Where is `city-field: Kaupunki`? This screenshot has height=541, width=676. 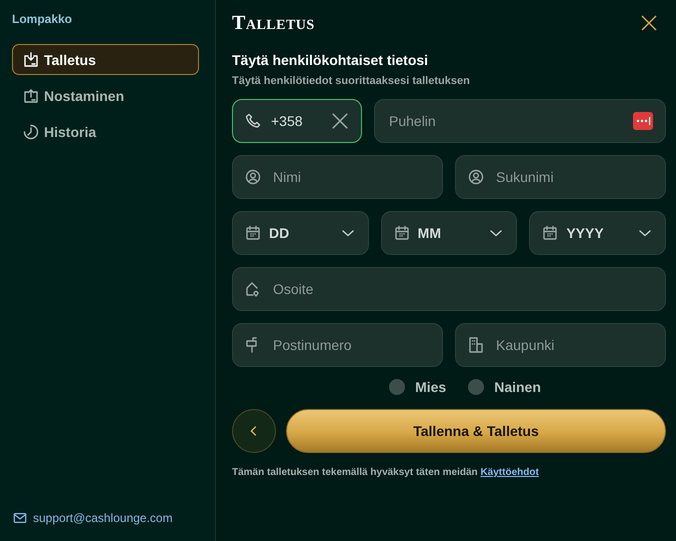
city-field: Kaupunki is located at coordinates (560, 345).